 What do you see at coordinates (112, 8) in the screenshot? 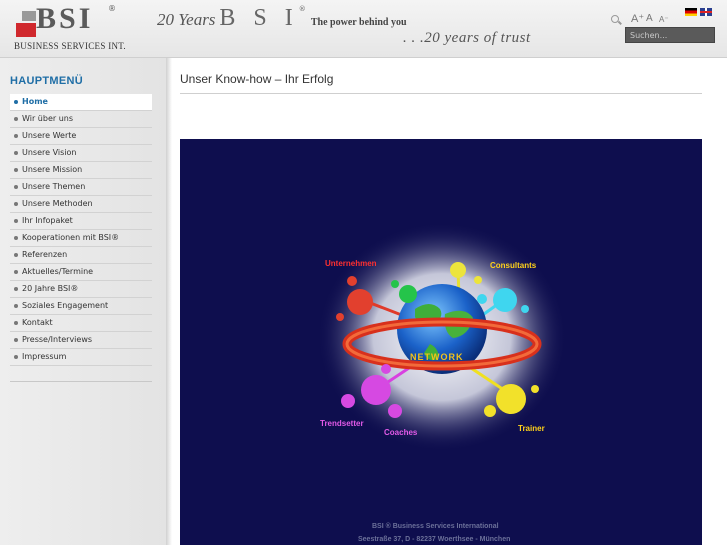
I see `logo-registered-mark: ®` at bounding box center [112, 8].